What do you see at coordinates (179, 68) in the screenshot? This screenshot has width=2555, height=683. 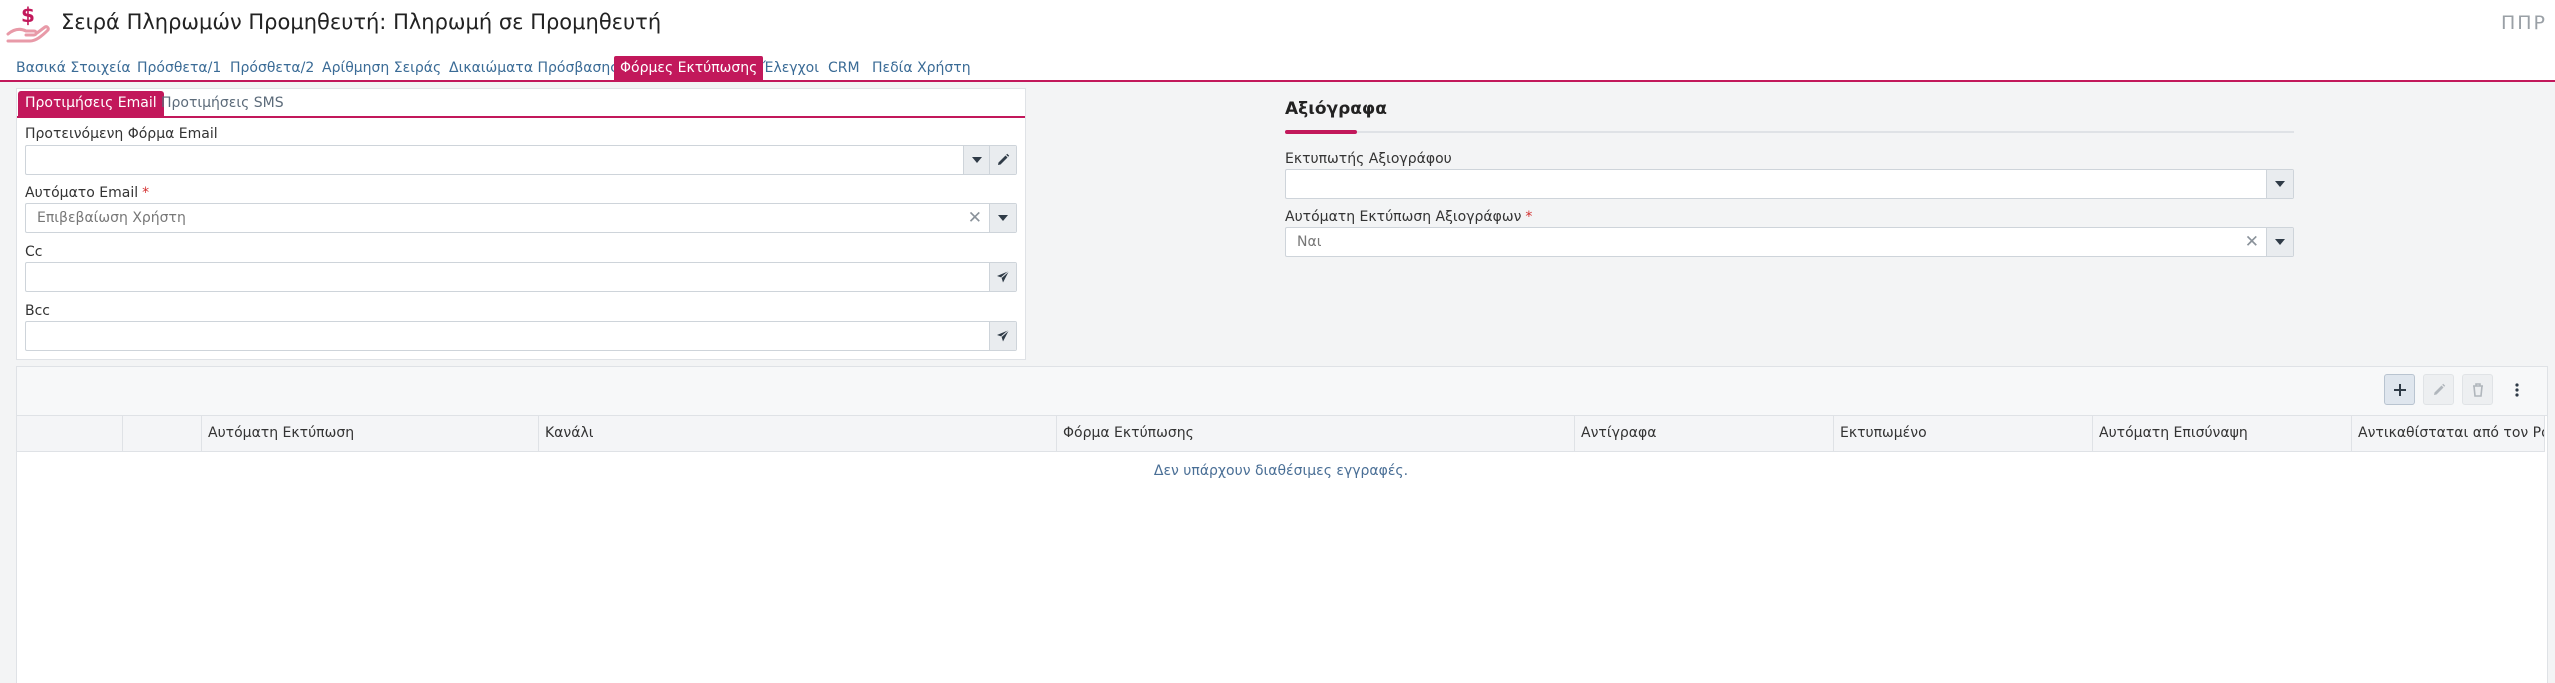 I see `tab-extra-1: Πρόσθετα/1` at bounding box center [179, 68].